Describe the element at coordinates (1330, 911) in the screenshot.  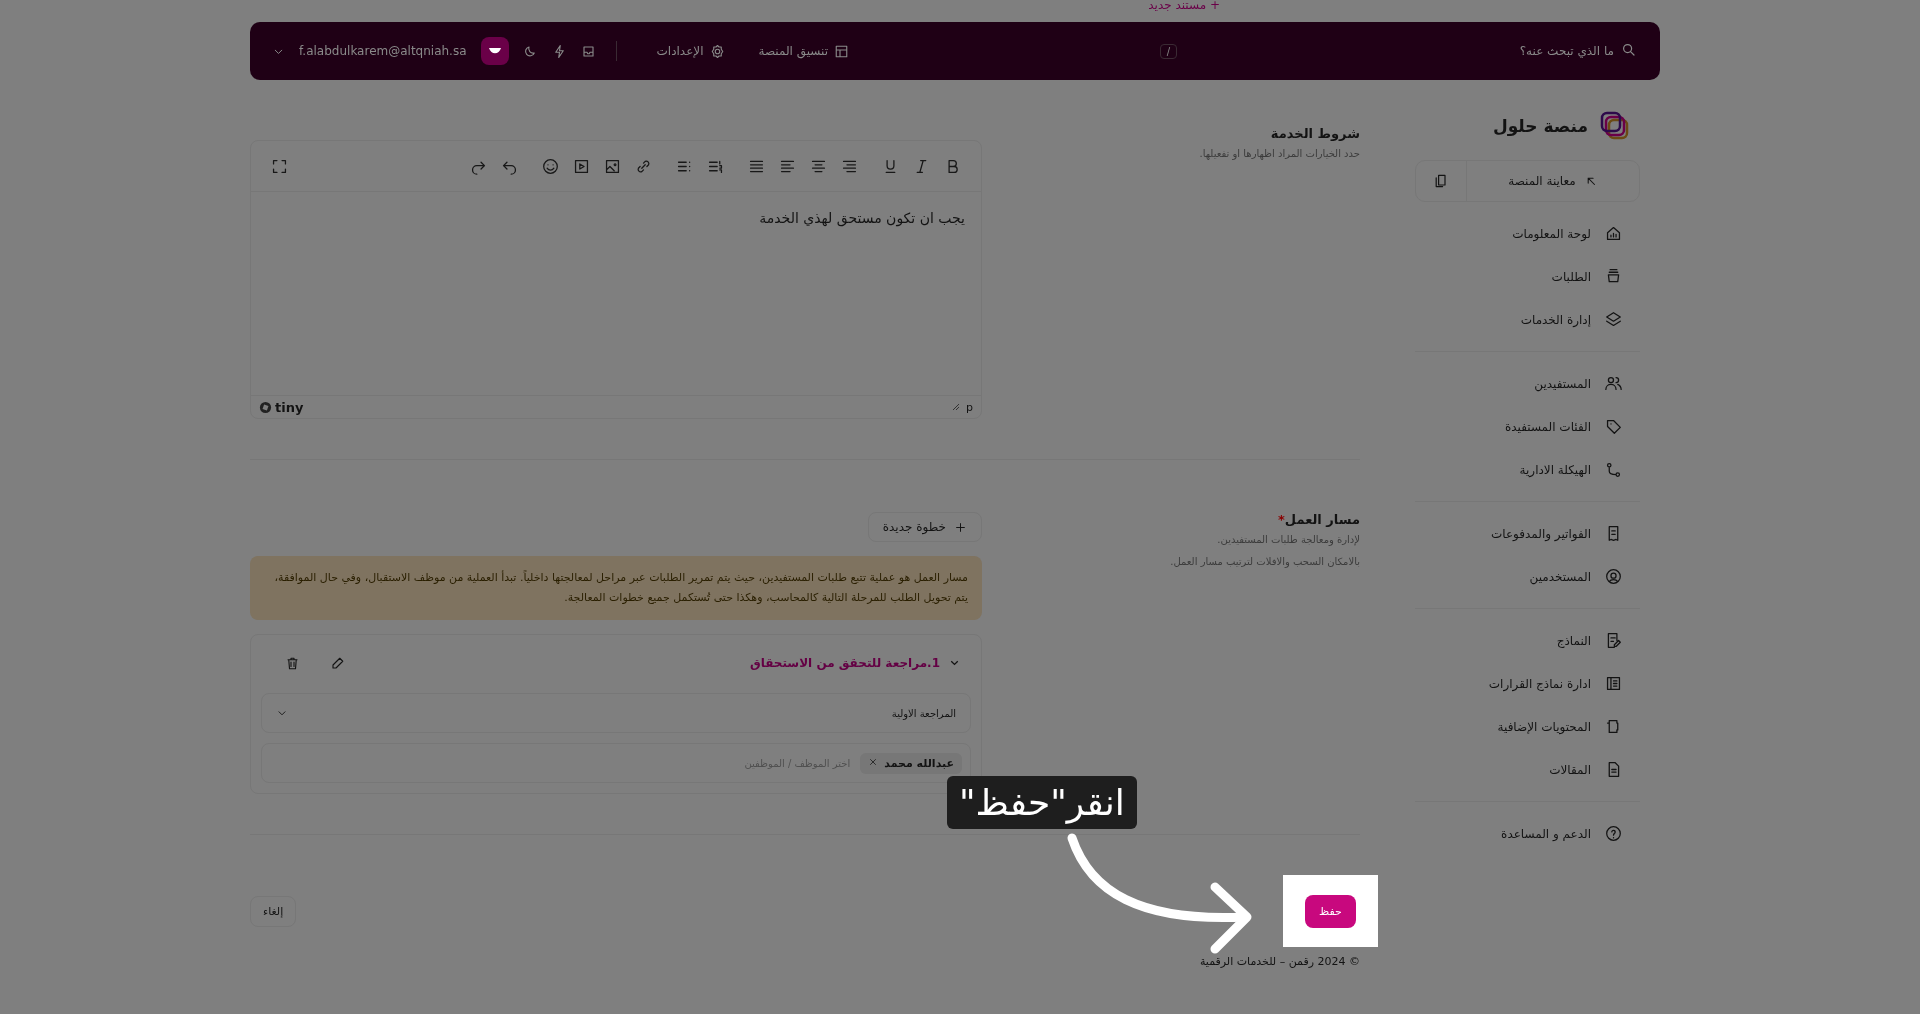
I see `save-button: حفظ` at that location.